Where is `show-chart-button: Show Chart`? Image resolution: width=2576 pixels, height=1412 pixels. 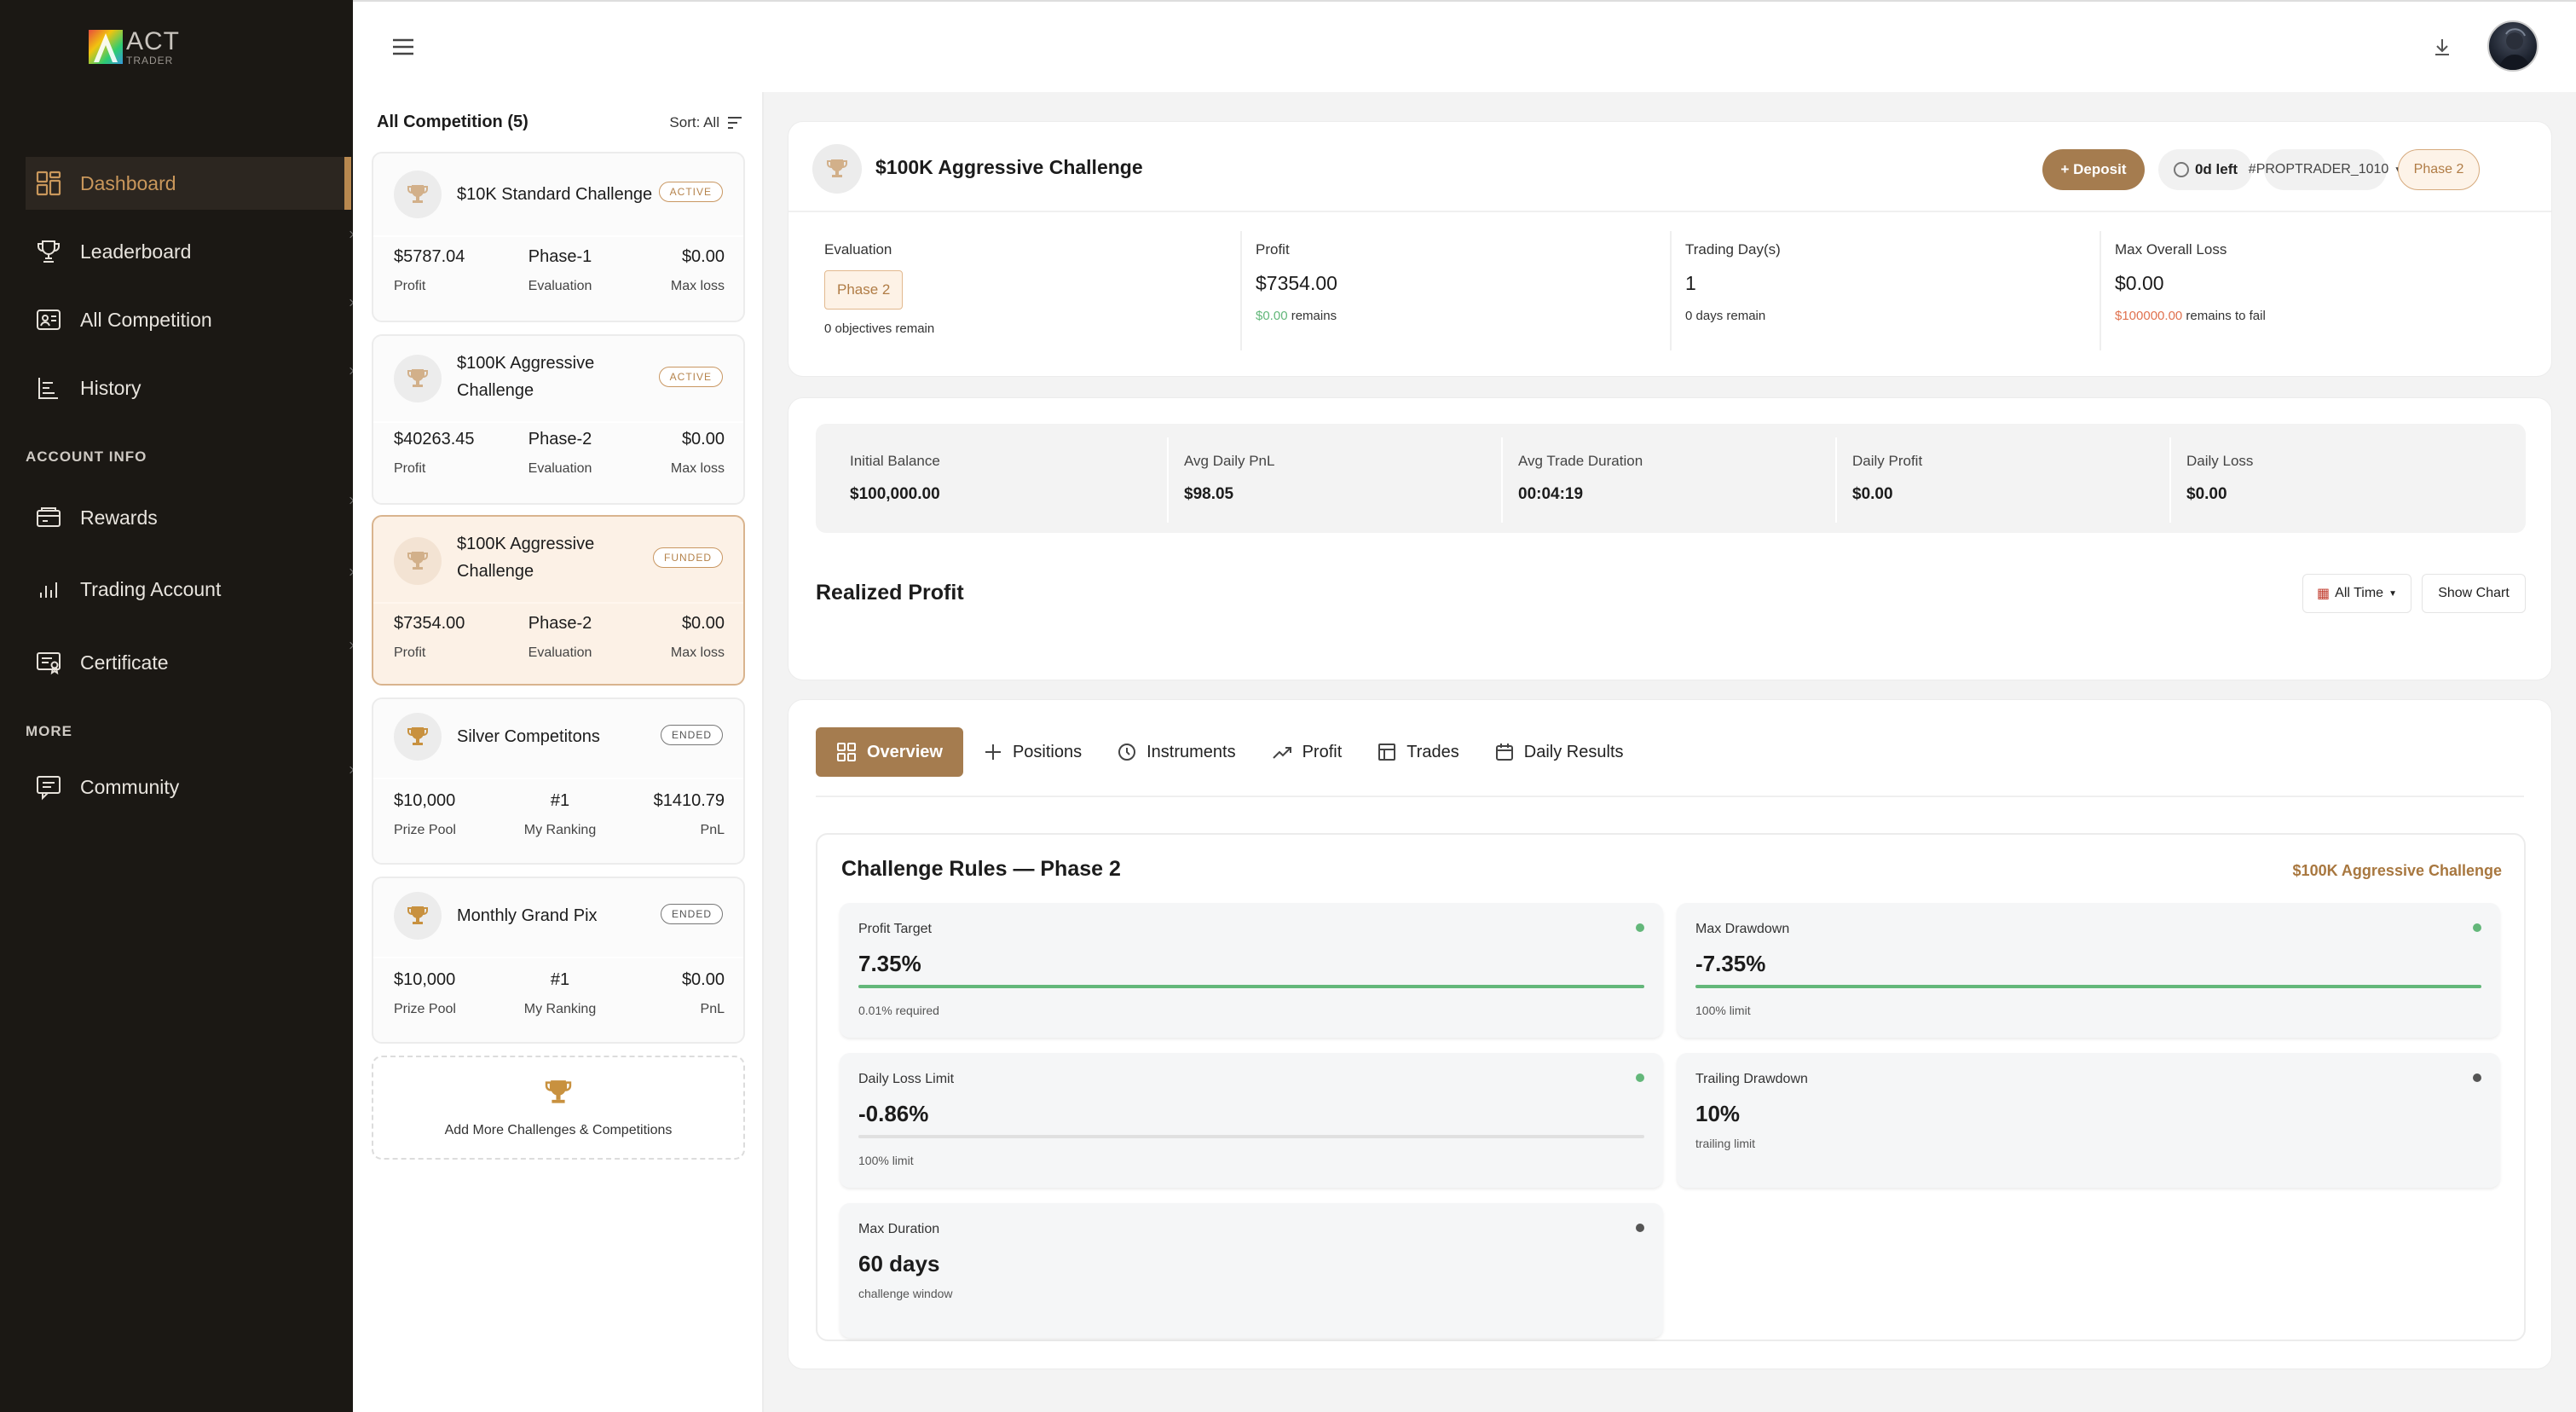
show-chart-button: Show Chart is located at coordinates (2474, 594).